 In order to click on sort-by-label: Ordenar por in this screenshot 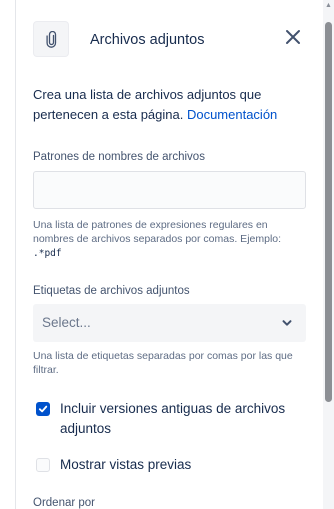, I will do `click(64, 503)`.